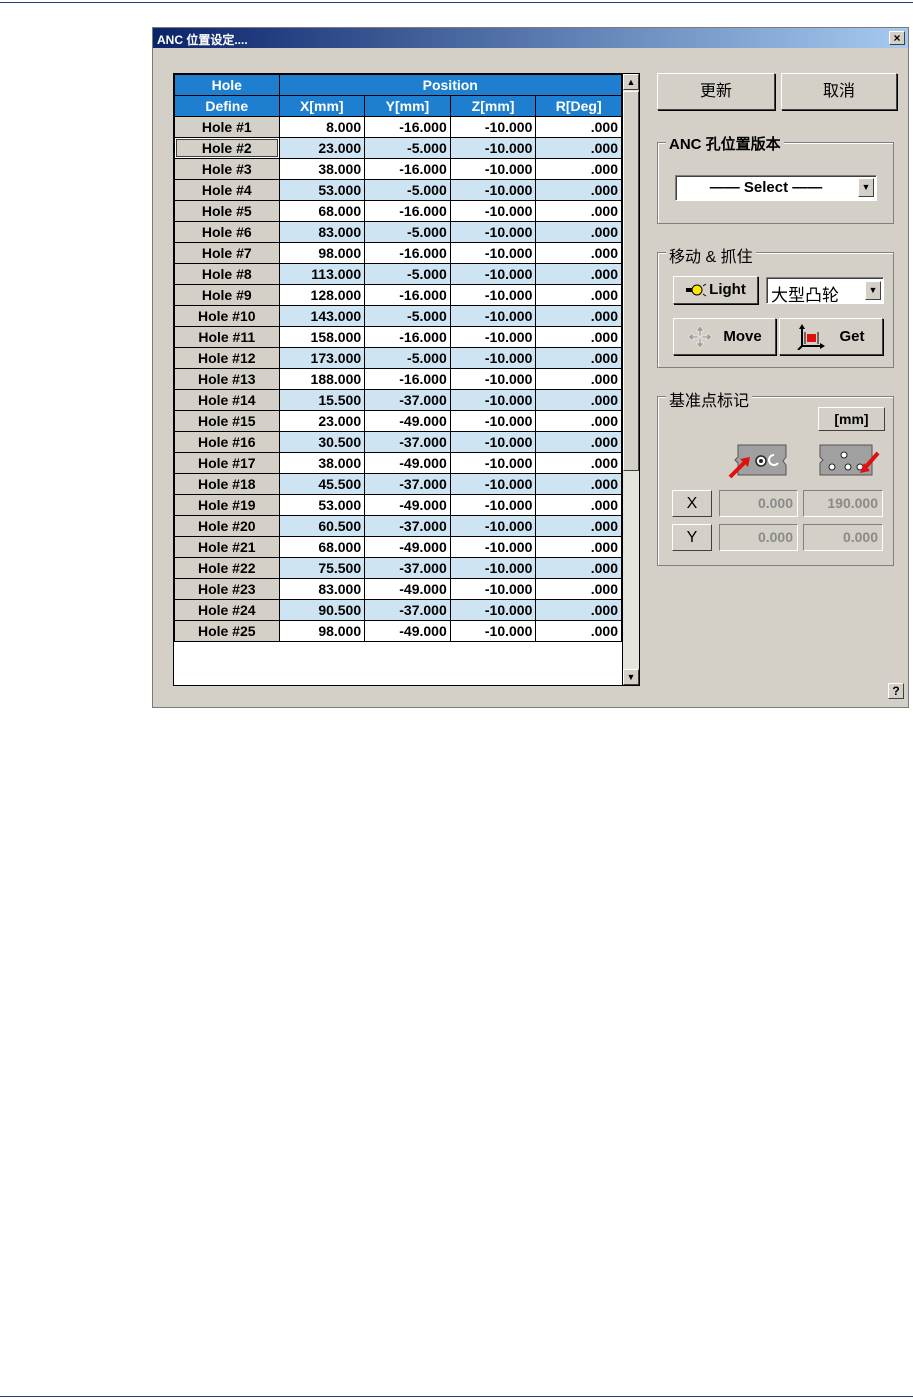  Describe the element at coordinates (407, 106) in the screenshot. I see `column-header: Y[mm]` at that location.